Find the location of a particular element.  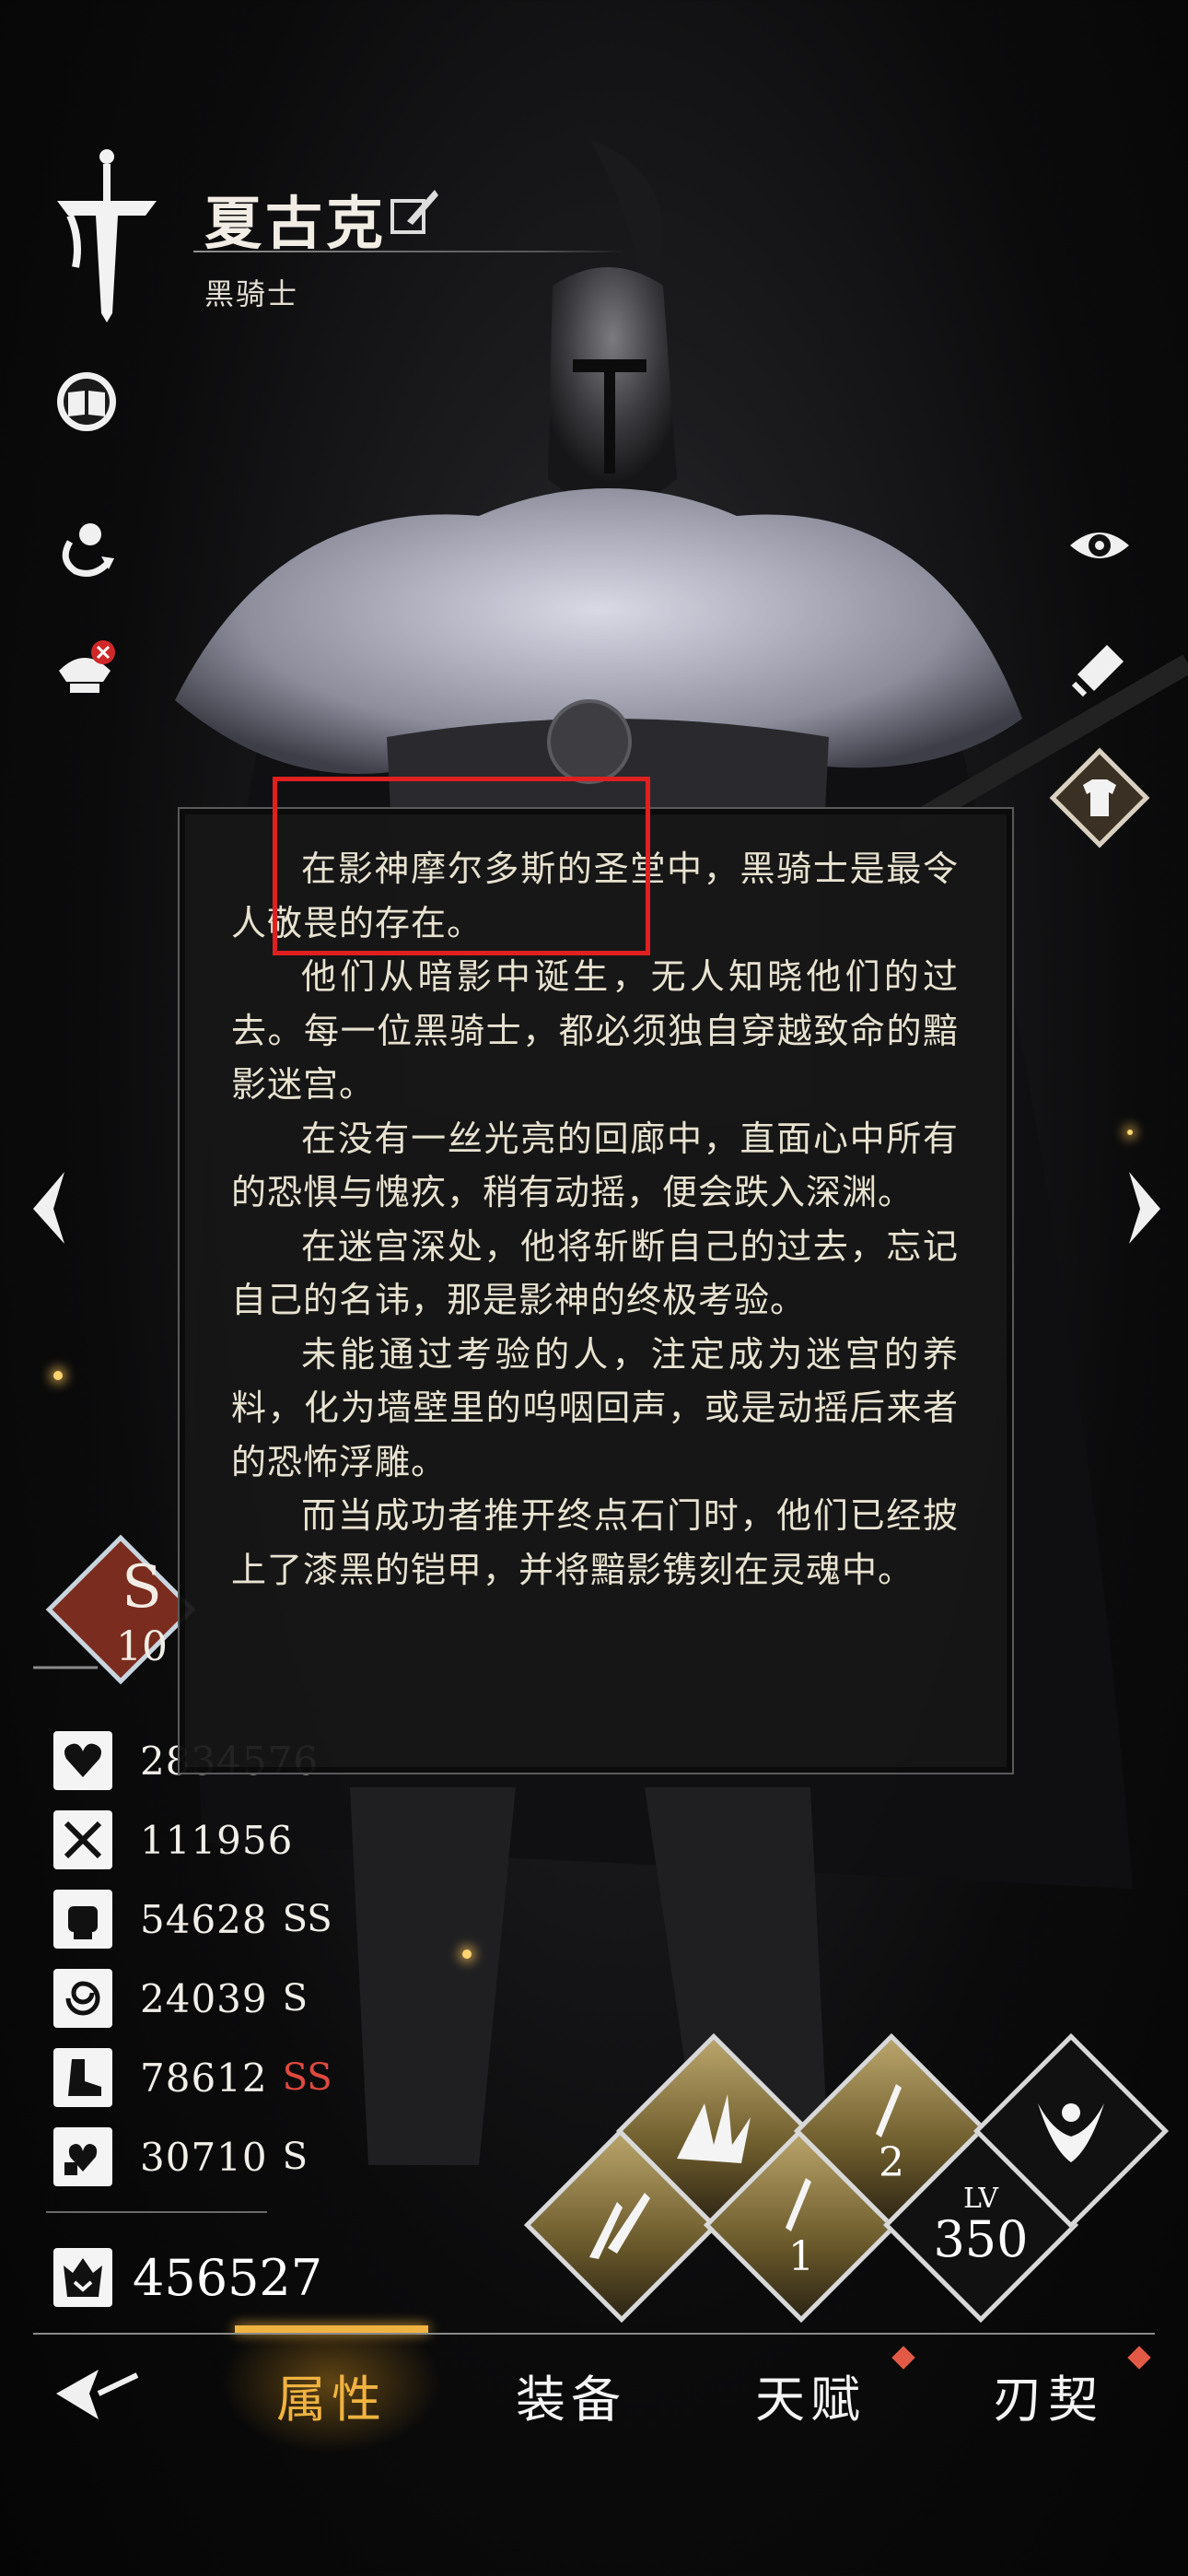

name-divider is located at coordinates (410, 251).